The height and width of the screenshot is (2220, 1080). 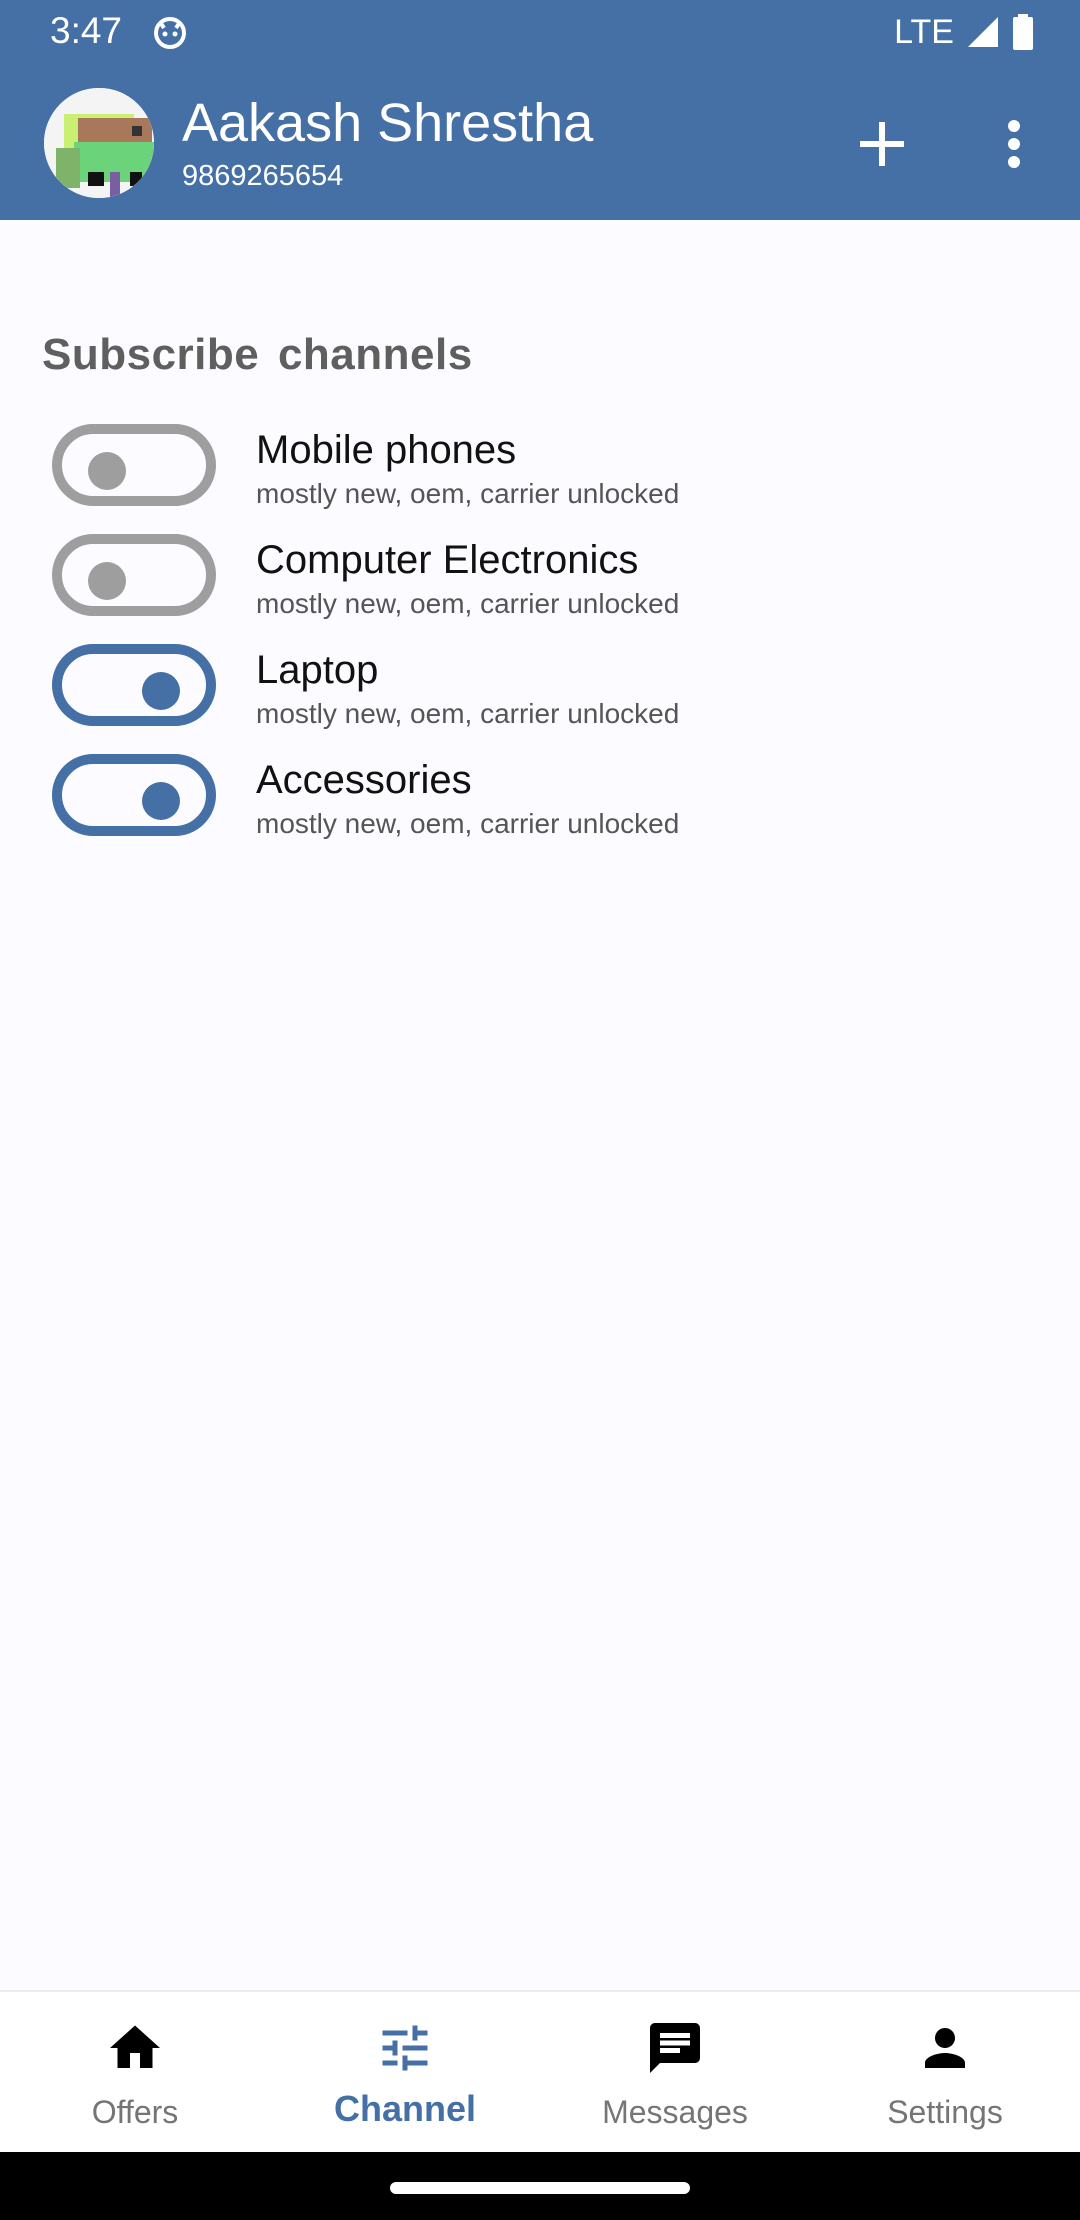 What do you see at coordinates (964, 32) in the screenshot?
I see `status-indicators: LTE` at bounding box center [964, 32].